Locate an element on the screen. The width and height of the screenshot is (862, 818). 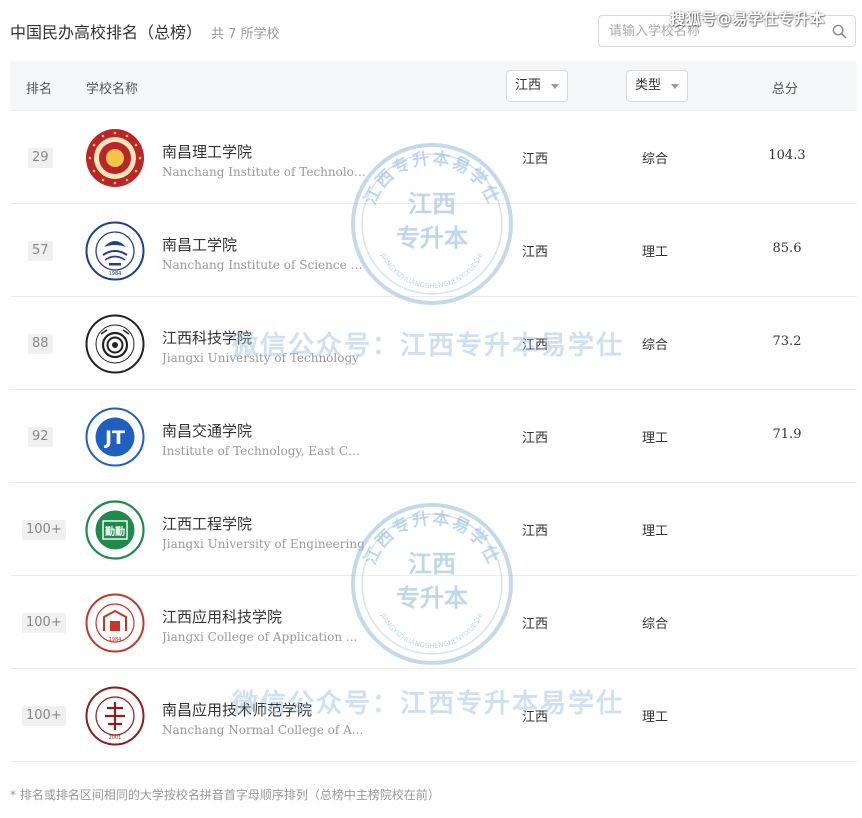
province-filter-label: 江西 is located at coordinates (528, 85).